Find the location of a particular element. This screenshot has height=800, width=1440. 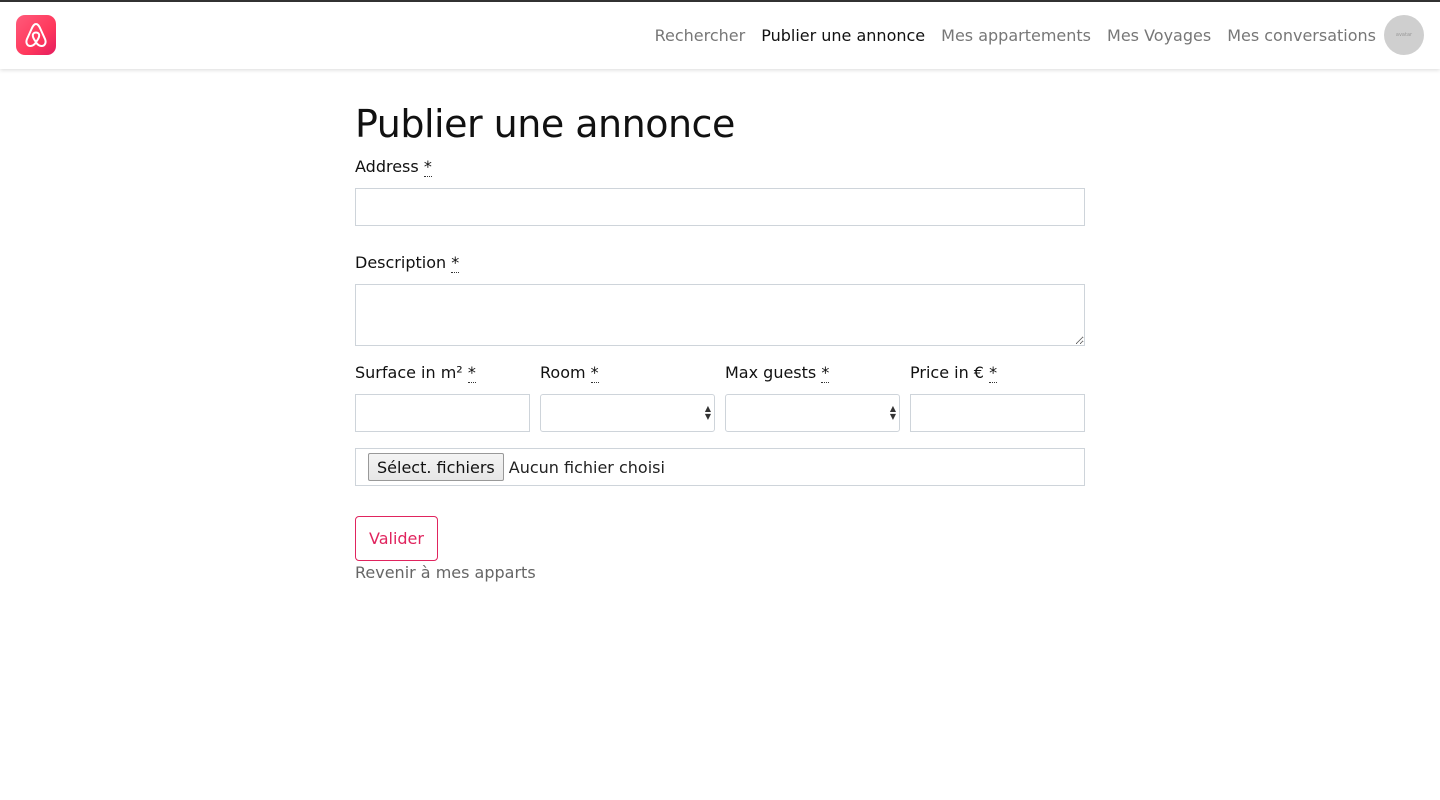

address-group: Address * is located at coordinates (720, 191).